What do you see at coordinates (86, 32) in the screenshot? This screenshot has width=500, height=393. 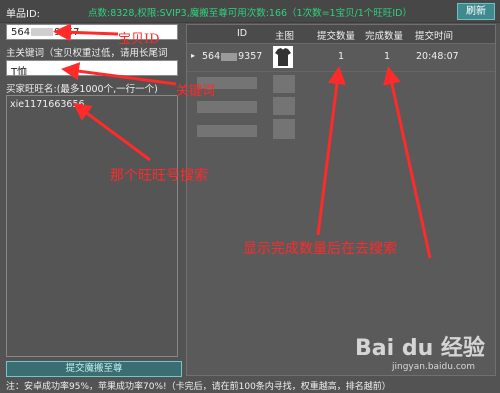 I see `arrow-to-product-id` at bounding box center [86, 32].